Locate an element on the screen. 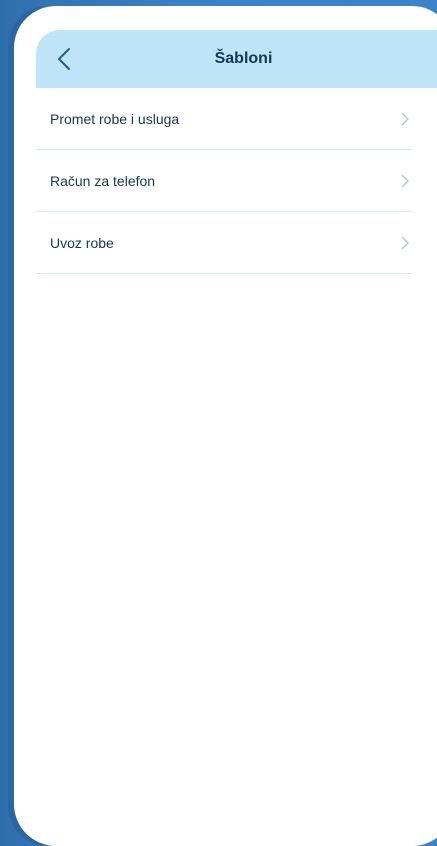  list-item-promet-robe: Promet robe i usluga is located at coordinates (224, 119).